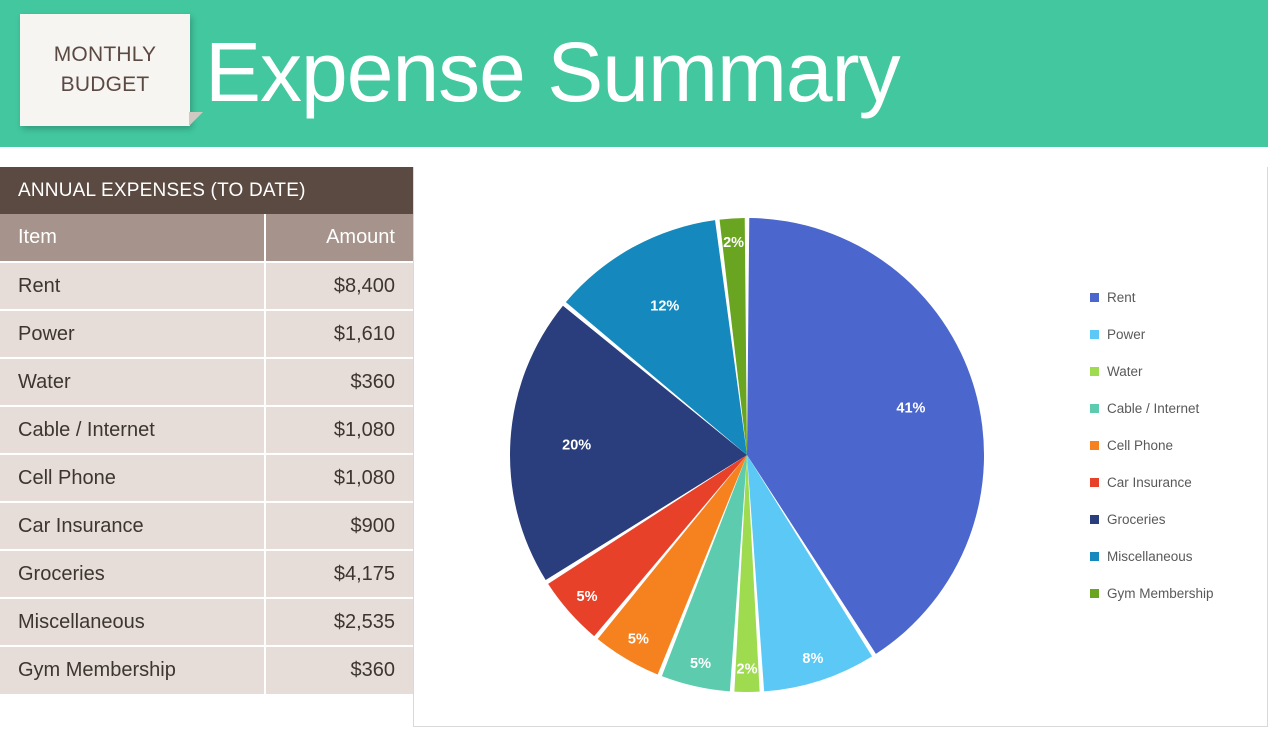 Image resolution: width=1268 pixels, height=751 pixels. What do you see at coordinates (576, 445) in the screenshot?
I see `pie-slice-label: 20%` at bounding box center [576, 445].